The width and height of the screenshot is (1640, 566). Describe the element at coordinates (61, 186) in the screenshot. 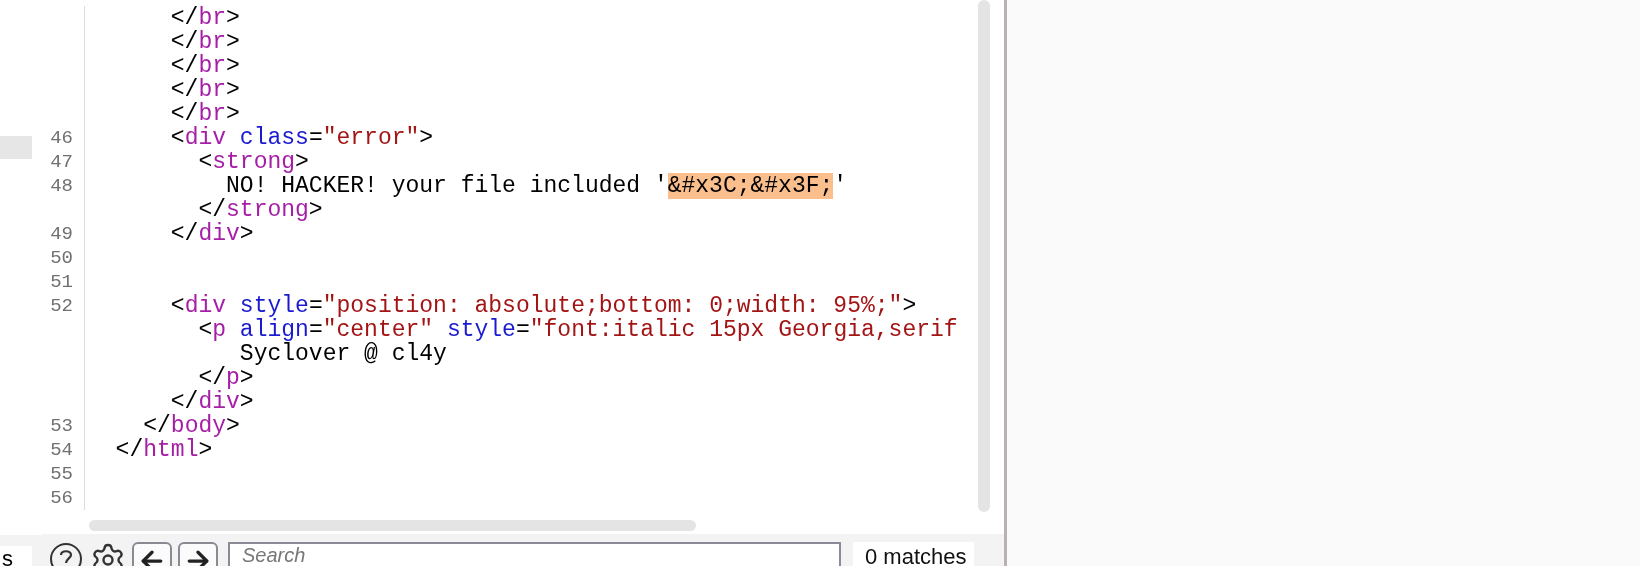

I see `line-number: 48` at that location.